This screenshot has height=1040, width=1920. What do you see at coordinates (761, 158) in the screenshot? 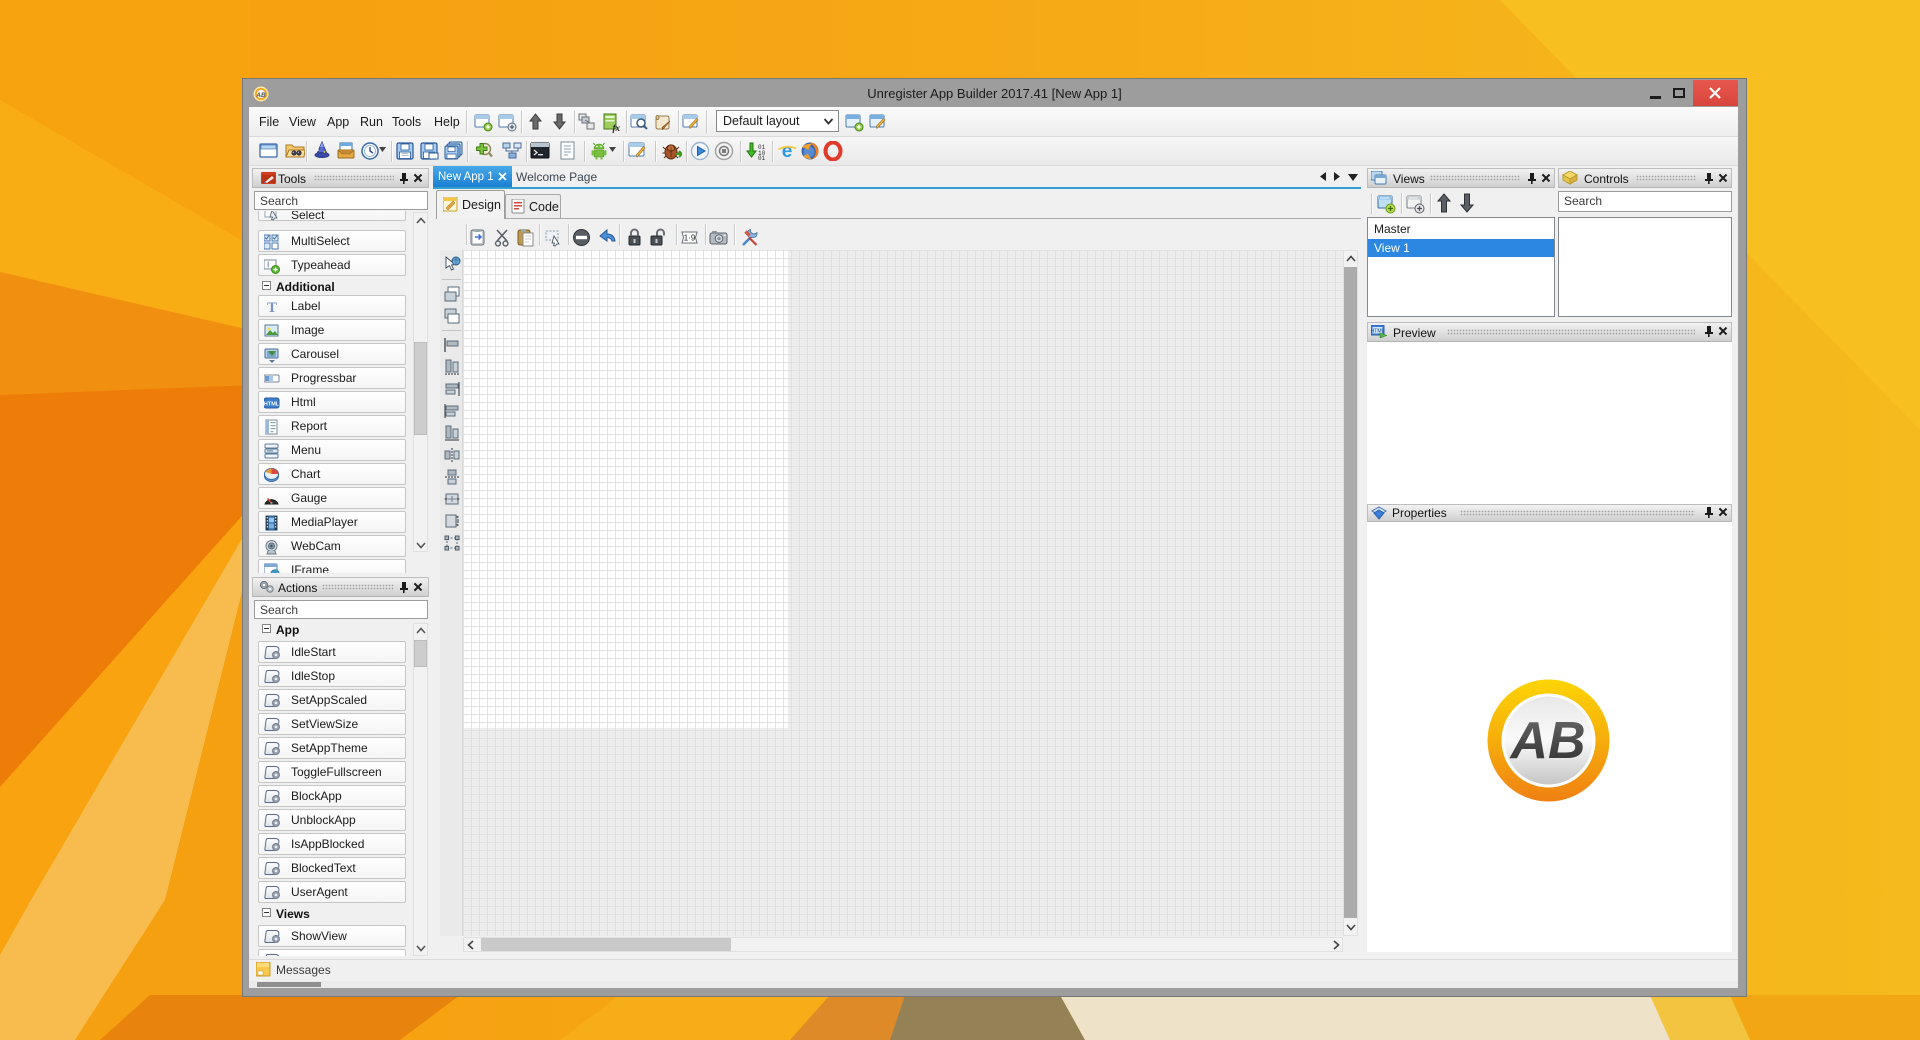
I see `svg-text: 01` at bounding box center [761, 158].